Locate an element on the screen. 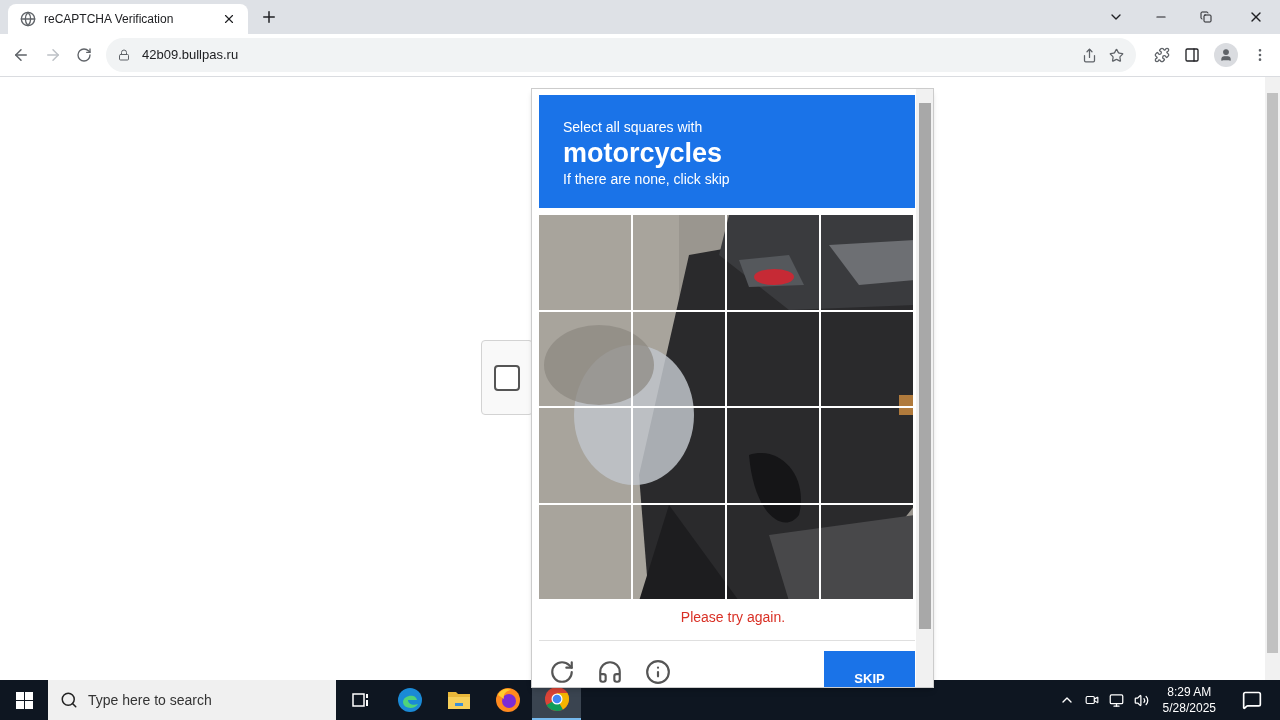 The height and width of the screenshot is (720, 1280). close-tab-icon is located at coordinates (229, 19).